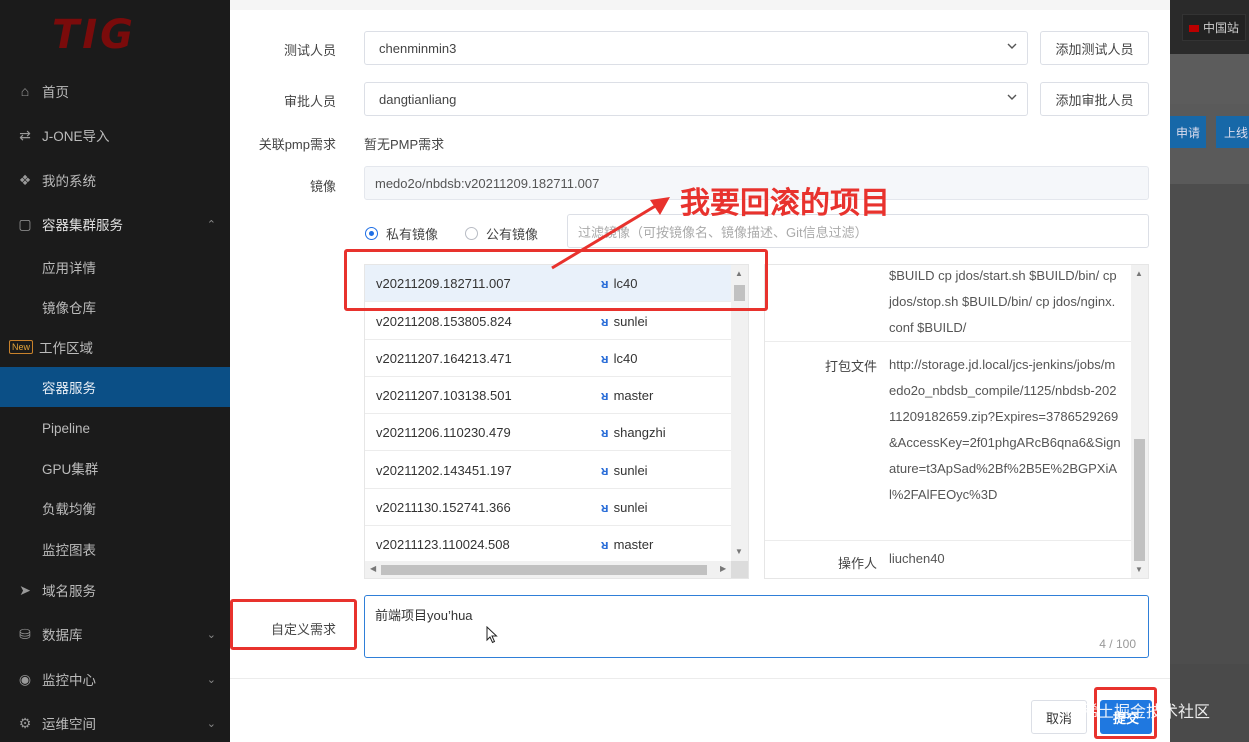 This screenshot has height=742, width=1249. Describe the element at coordinates (492, 635) in the screenshot. I see `mouse-cursor-icon` at that location.